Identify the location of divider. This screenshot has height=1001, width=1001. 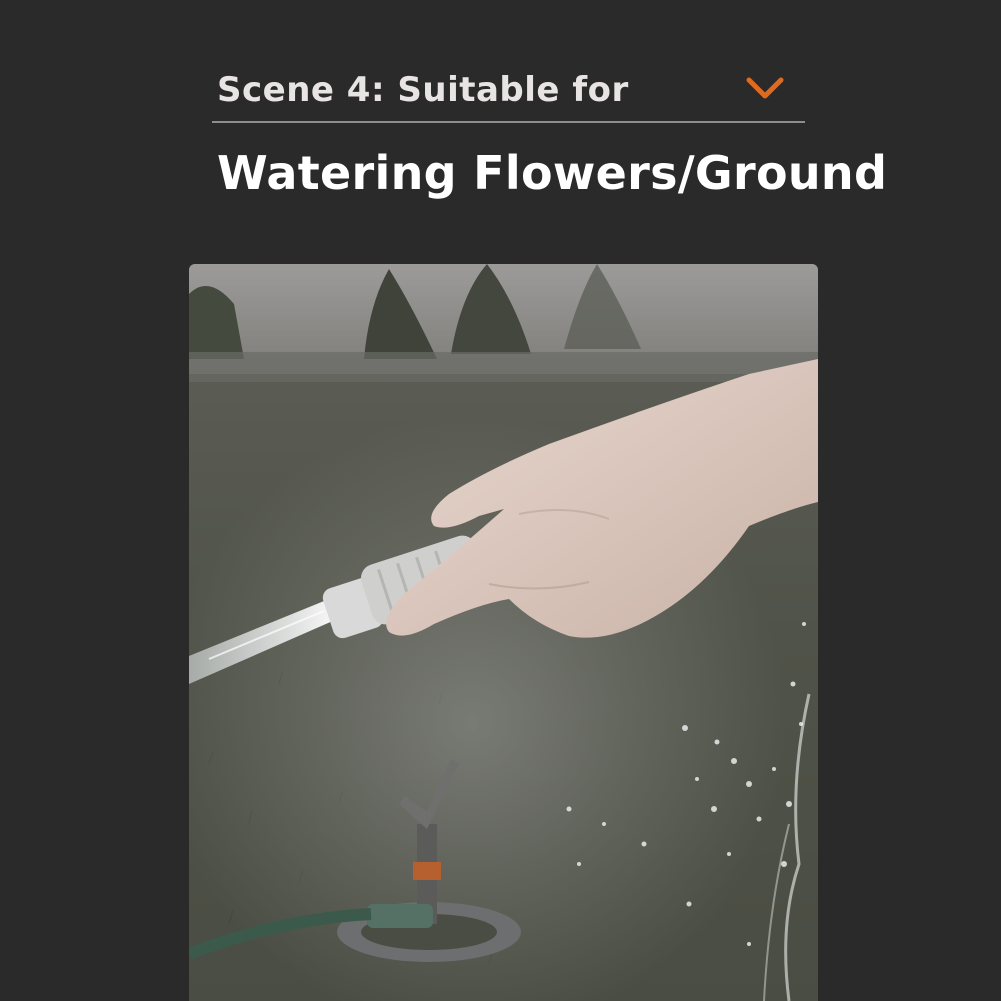
(508, 122).